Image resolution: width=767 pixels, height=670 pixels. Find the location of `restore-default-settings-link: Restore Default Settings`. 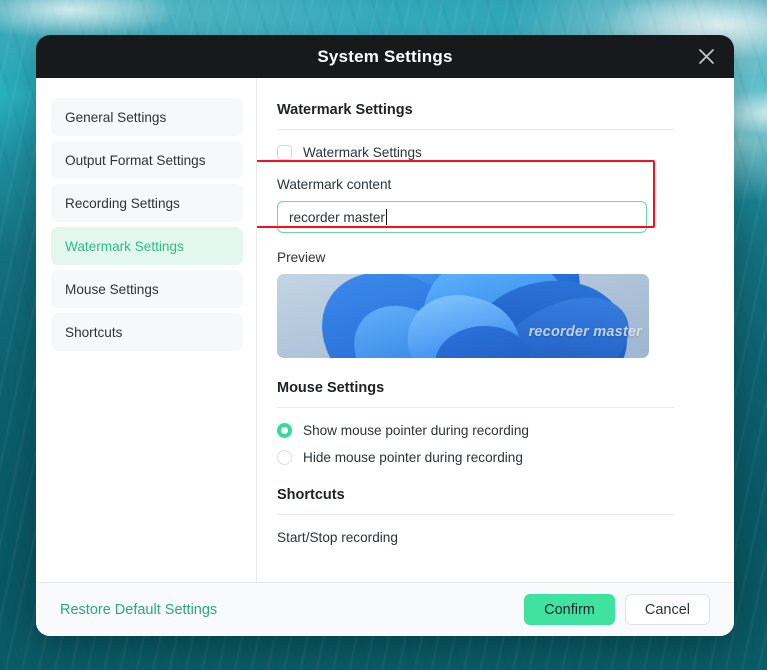

restore-default-settings-link: Restore Default Settings is located at coordinates (138, 610).